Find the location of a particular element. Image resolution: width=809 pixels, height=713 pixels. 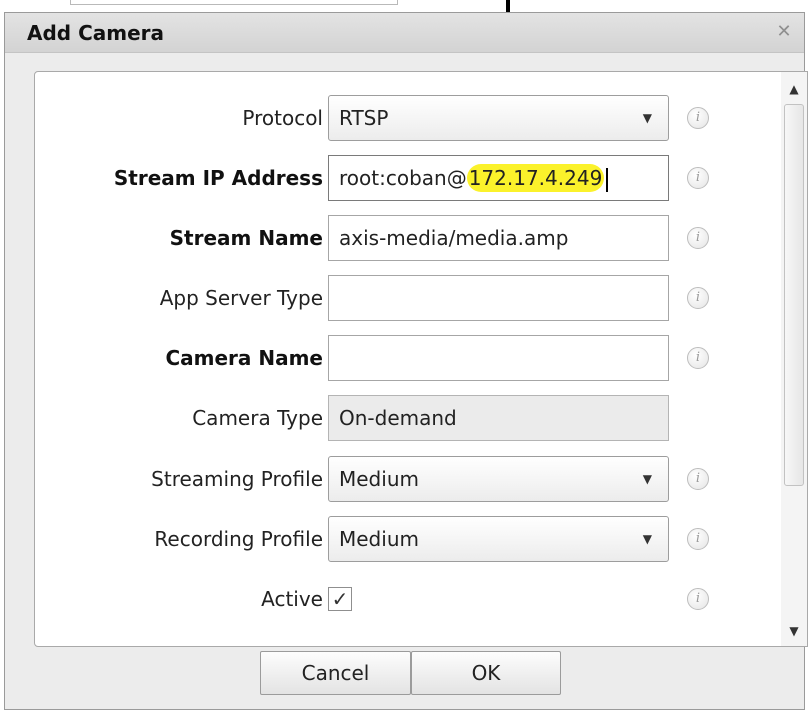

stream-ip-value-prefix: root:coban@ is located at coordinates (403, 178).